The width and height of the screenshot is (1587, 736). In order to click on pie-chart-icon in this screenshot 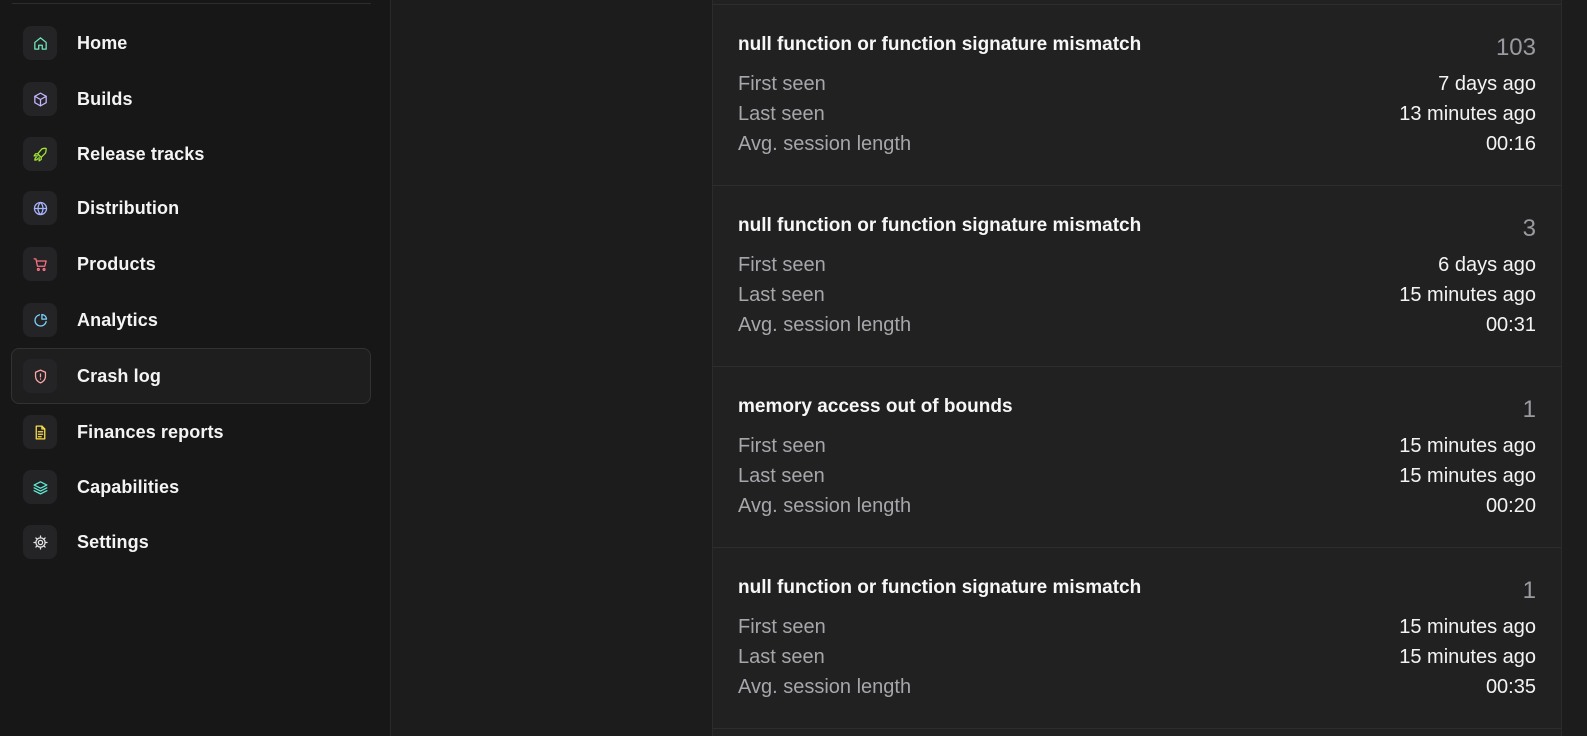, I will do `click(40, 320)`.